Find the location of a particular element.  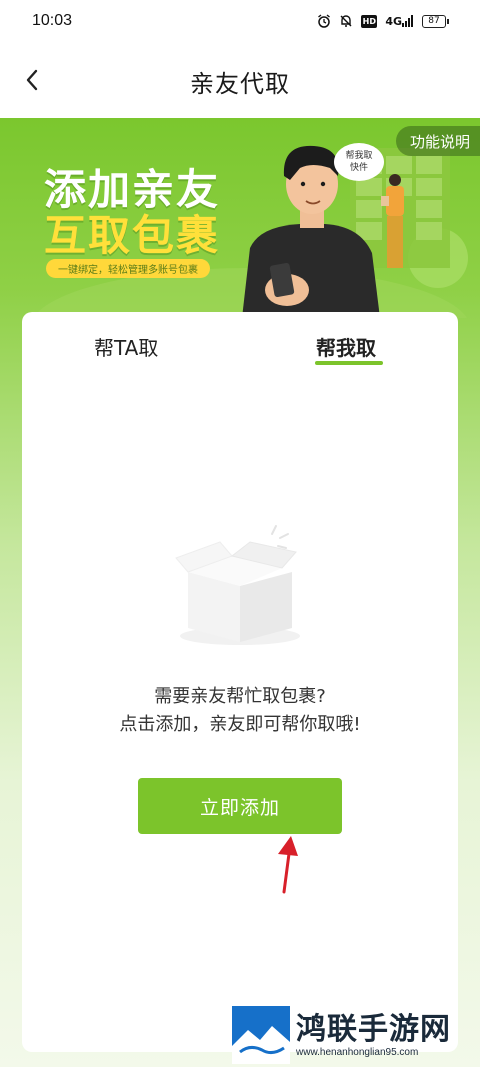

speech-line2: 快件 is located at coordinates (358, 168).